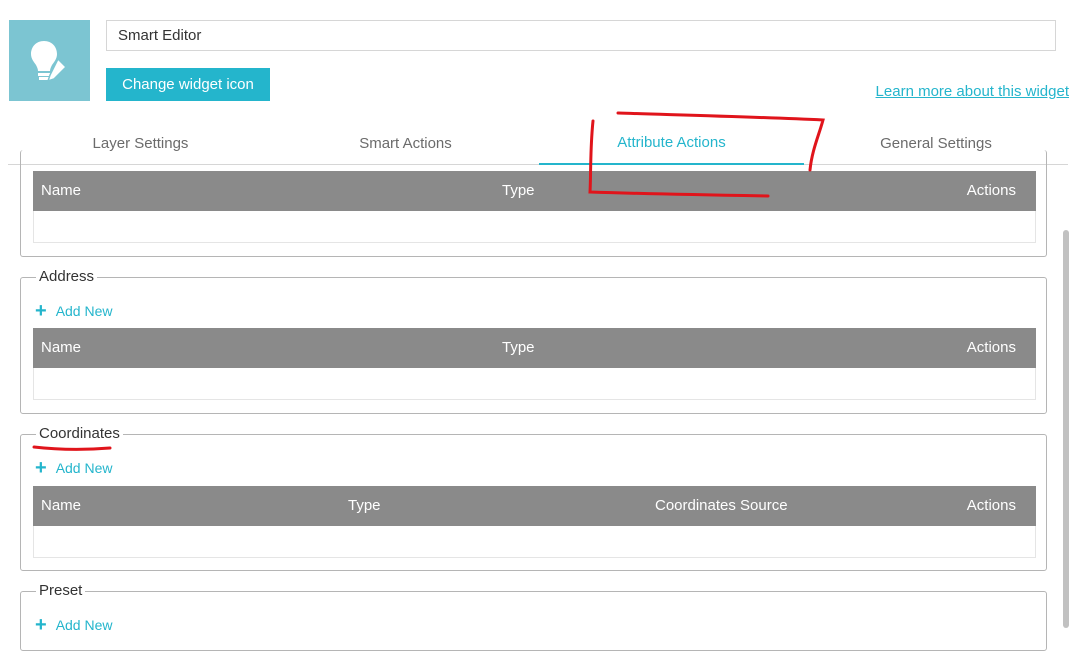  What do you see at coordinates (581, 35) in the screenshot?
I see `widget-name-input` at bounding box center [581, 35].